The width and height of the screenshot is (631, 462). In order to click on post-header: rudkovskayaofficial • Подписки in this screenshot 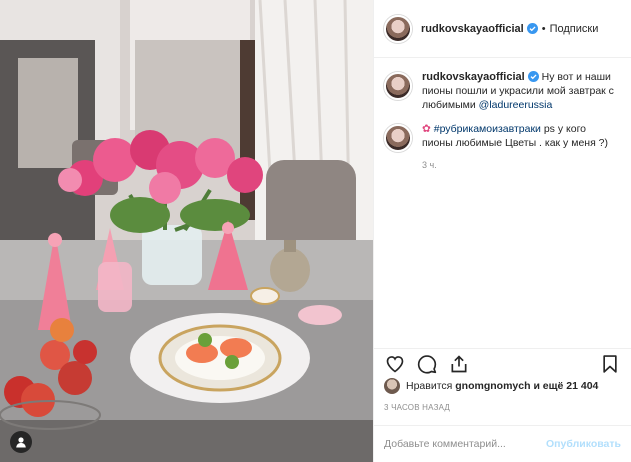, I will do `click(502, 29)`.